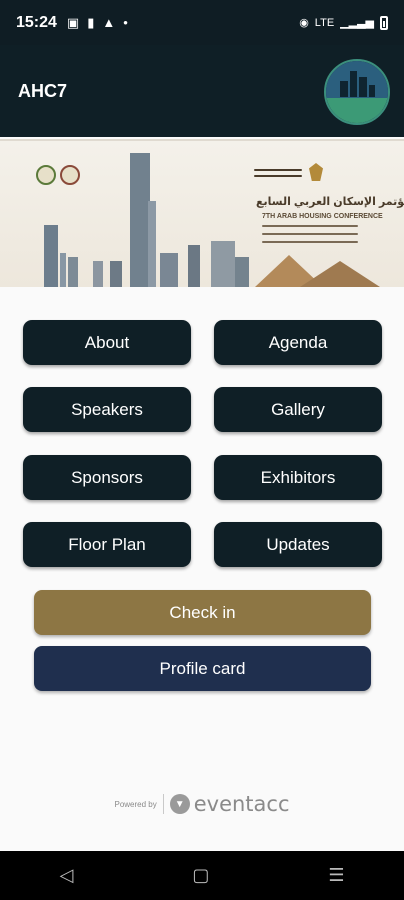 The height and width of the screenshot is (900, 404). Describe the element at coordinates (107, 477) in the screenshot. I see `sponsors-button: Sponsors` at that location.